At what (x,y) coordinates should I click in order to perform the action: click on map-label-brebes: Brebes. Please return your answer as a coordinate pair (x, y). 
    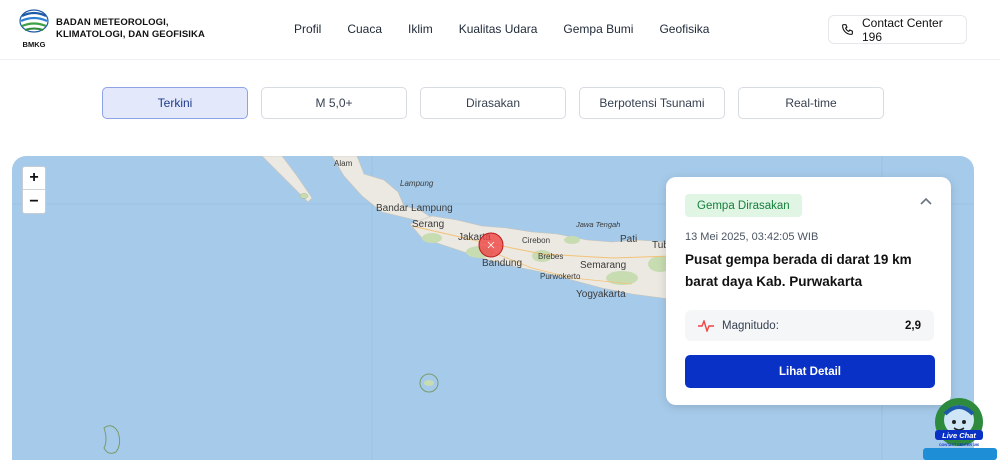
    Looking at the image, I should click on (550, 256).